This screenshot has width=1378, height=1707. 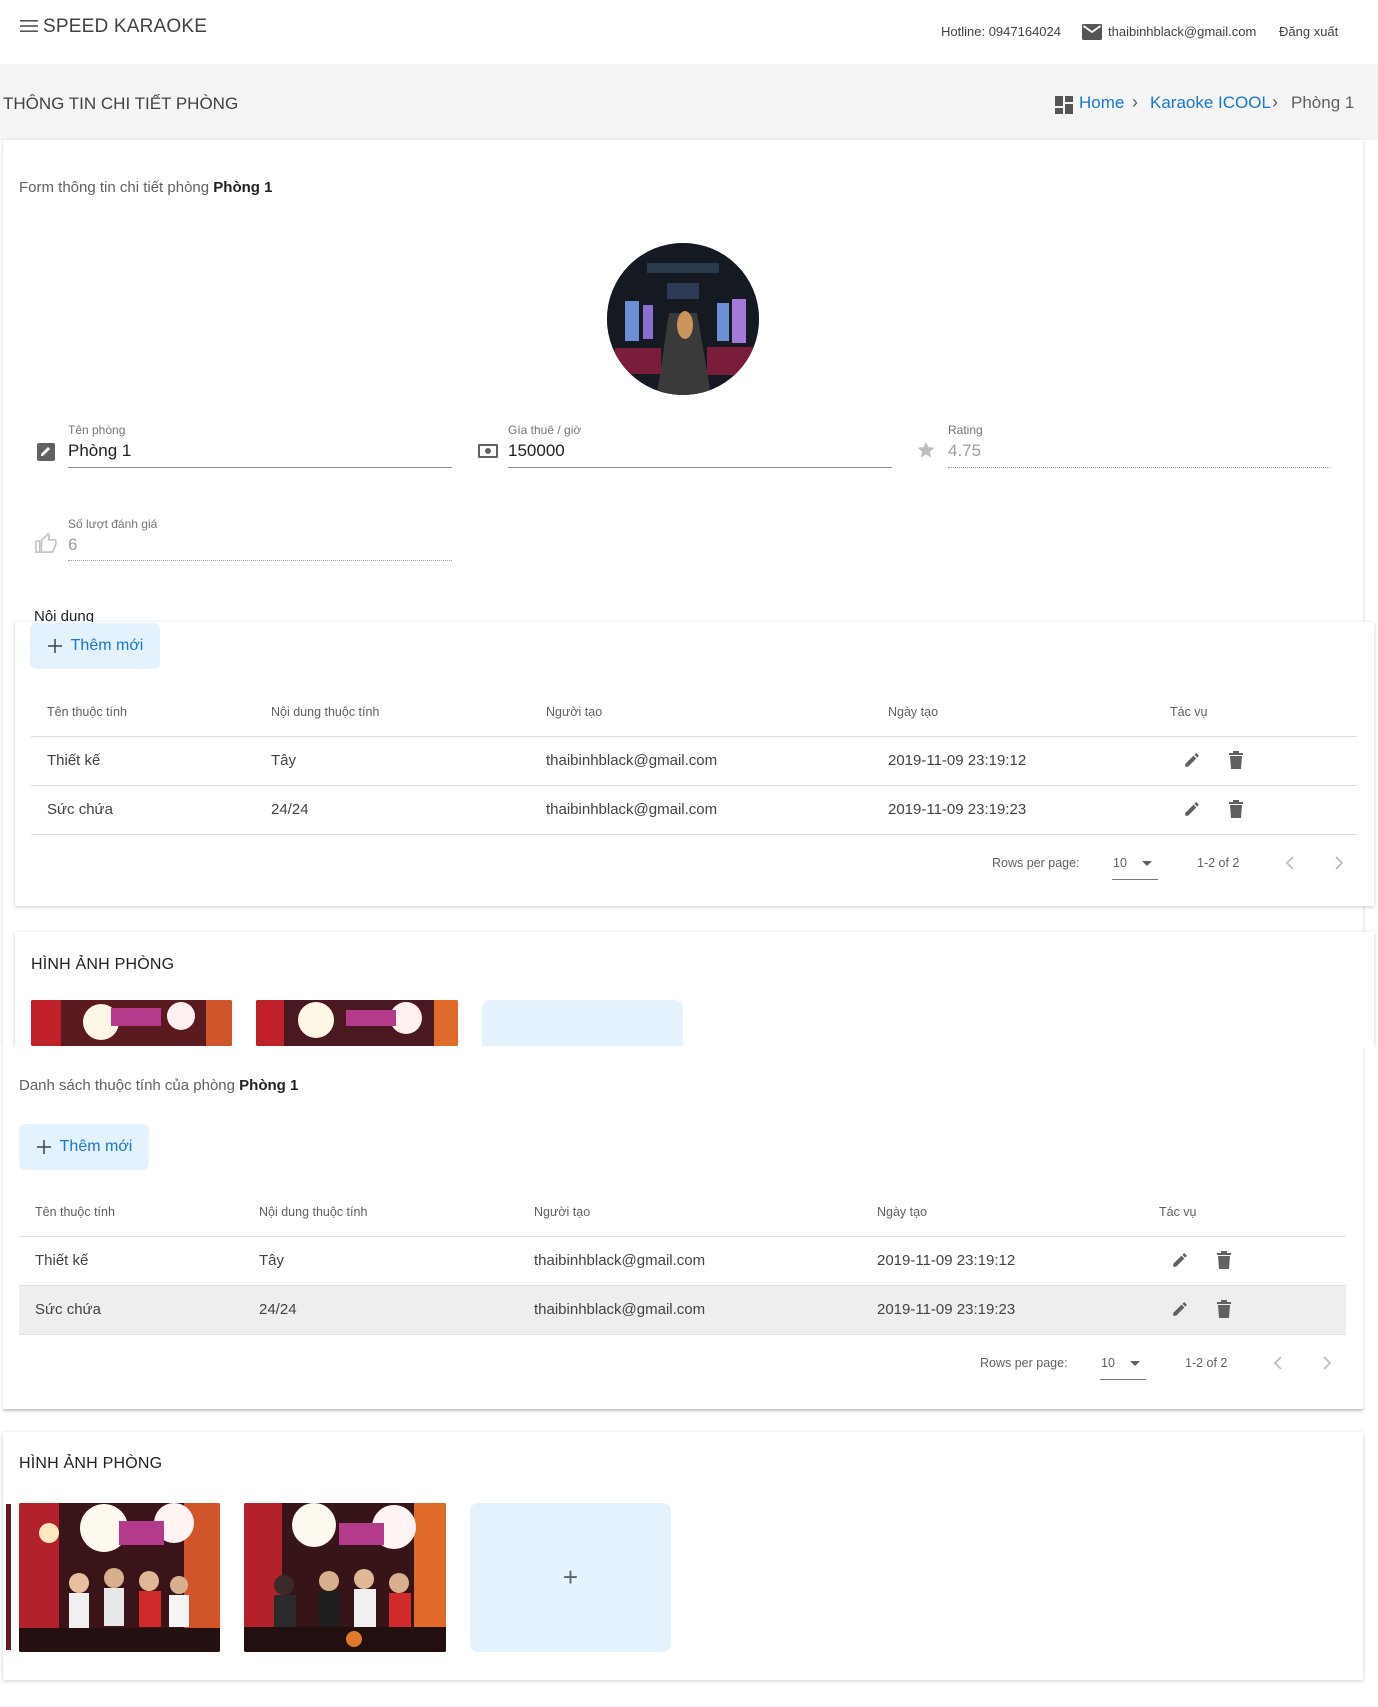 I want to click on attributes-room-name: Phòng 1, so click(x=269, y=1085).